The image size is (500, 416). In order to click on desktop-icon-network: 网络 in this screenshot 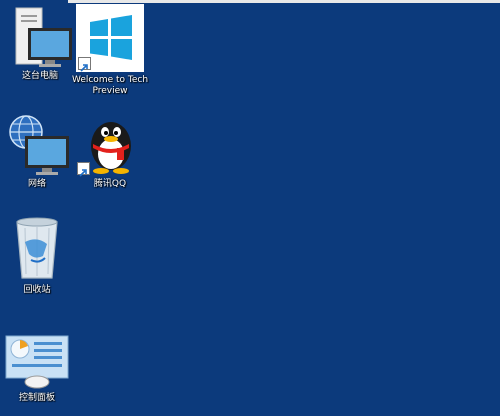, I will do `click(39, 152)`.